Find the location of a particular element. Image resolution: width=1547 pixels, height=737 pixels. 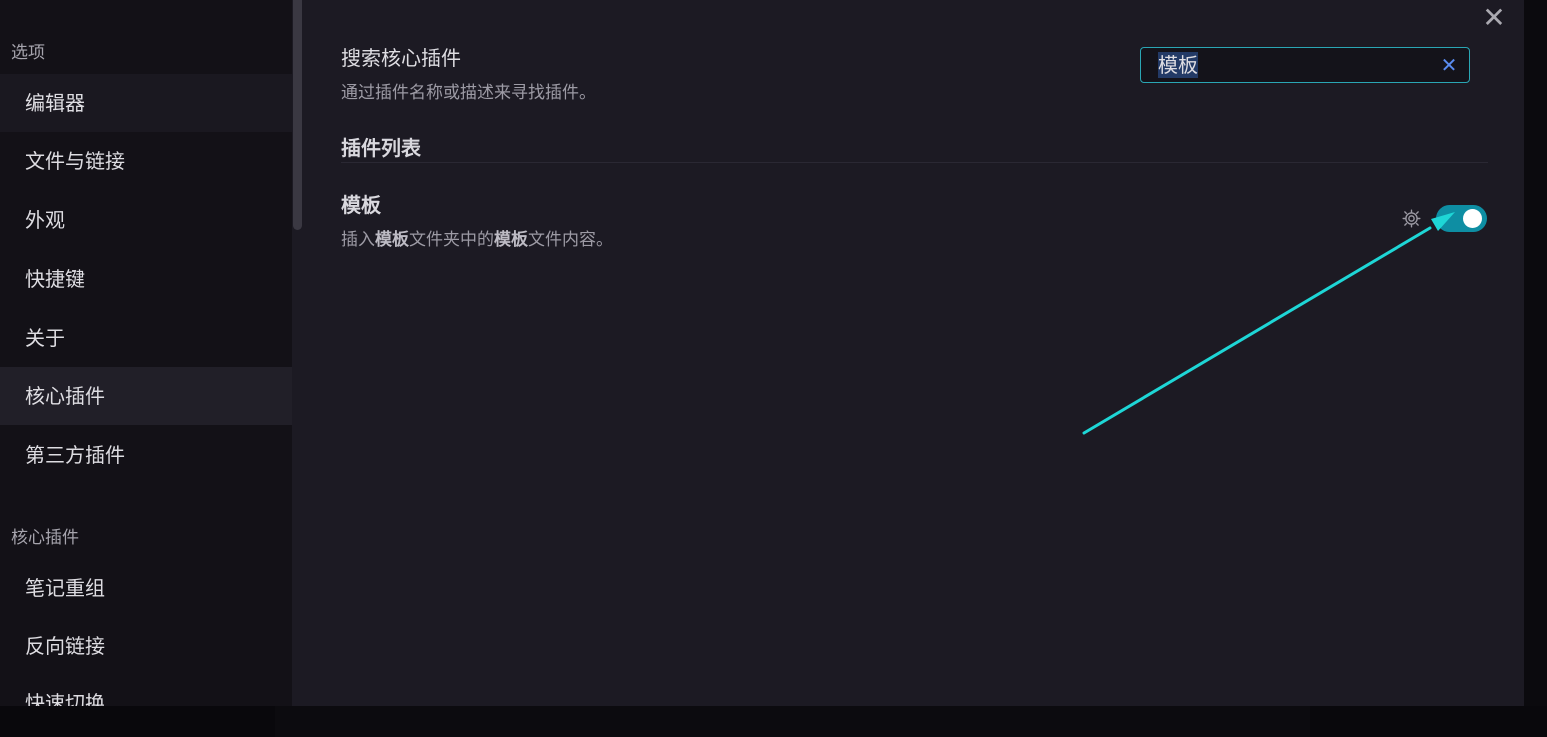

sidebar-item-hotkeys: 快捷键 is located at coordinates (146, 279).